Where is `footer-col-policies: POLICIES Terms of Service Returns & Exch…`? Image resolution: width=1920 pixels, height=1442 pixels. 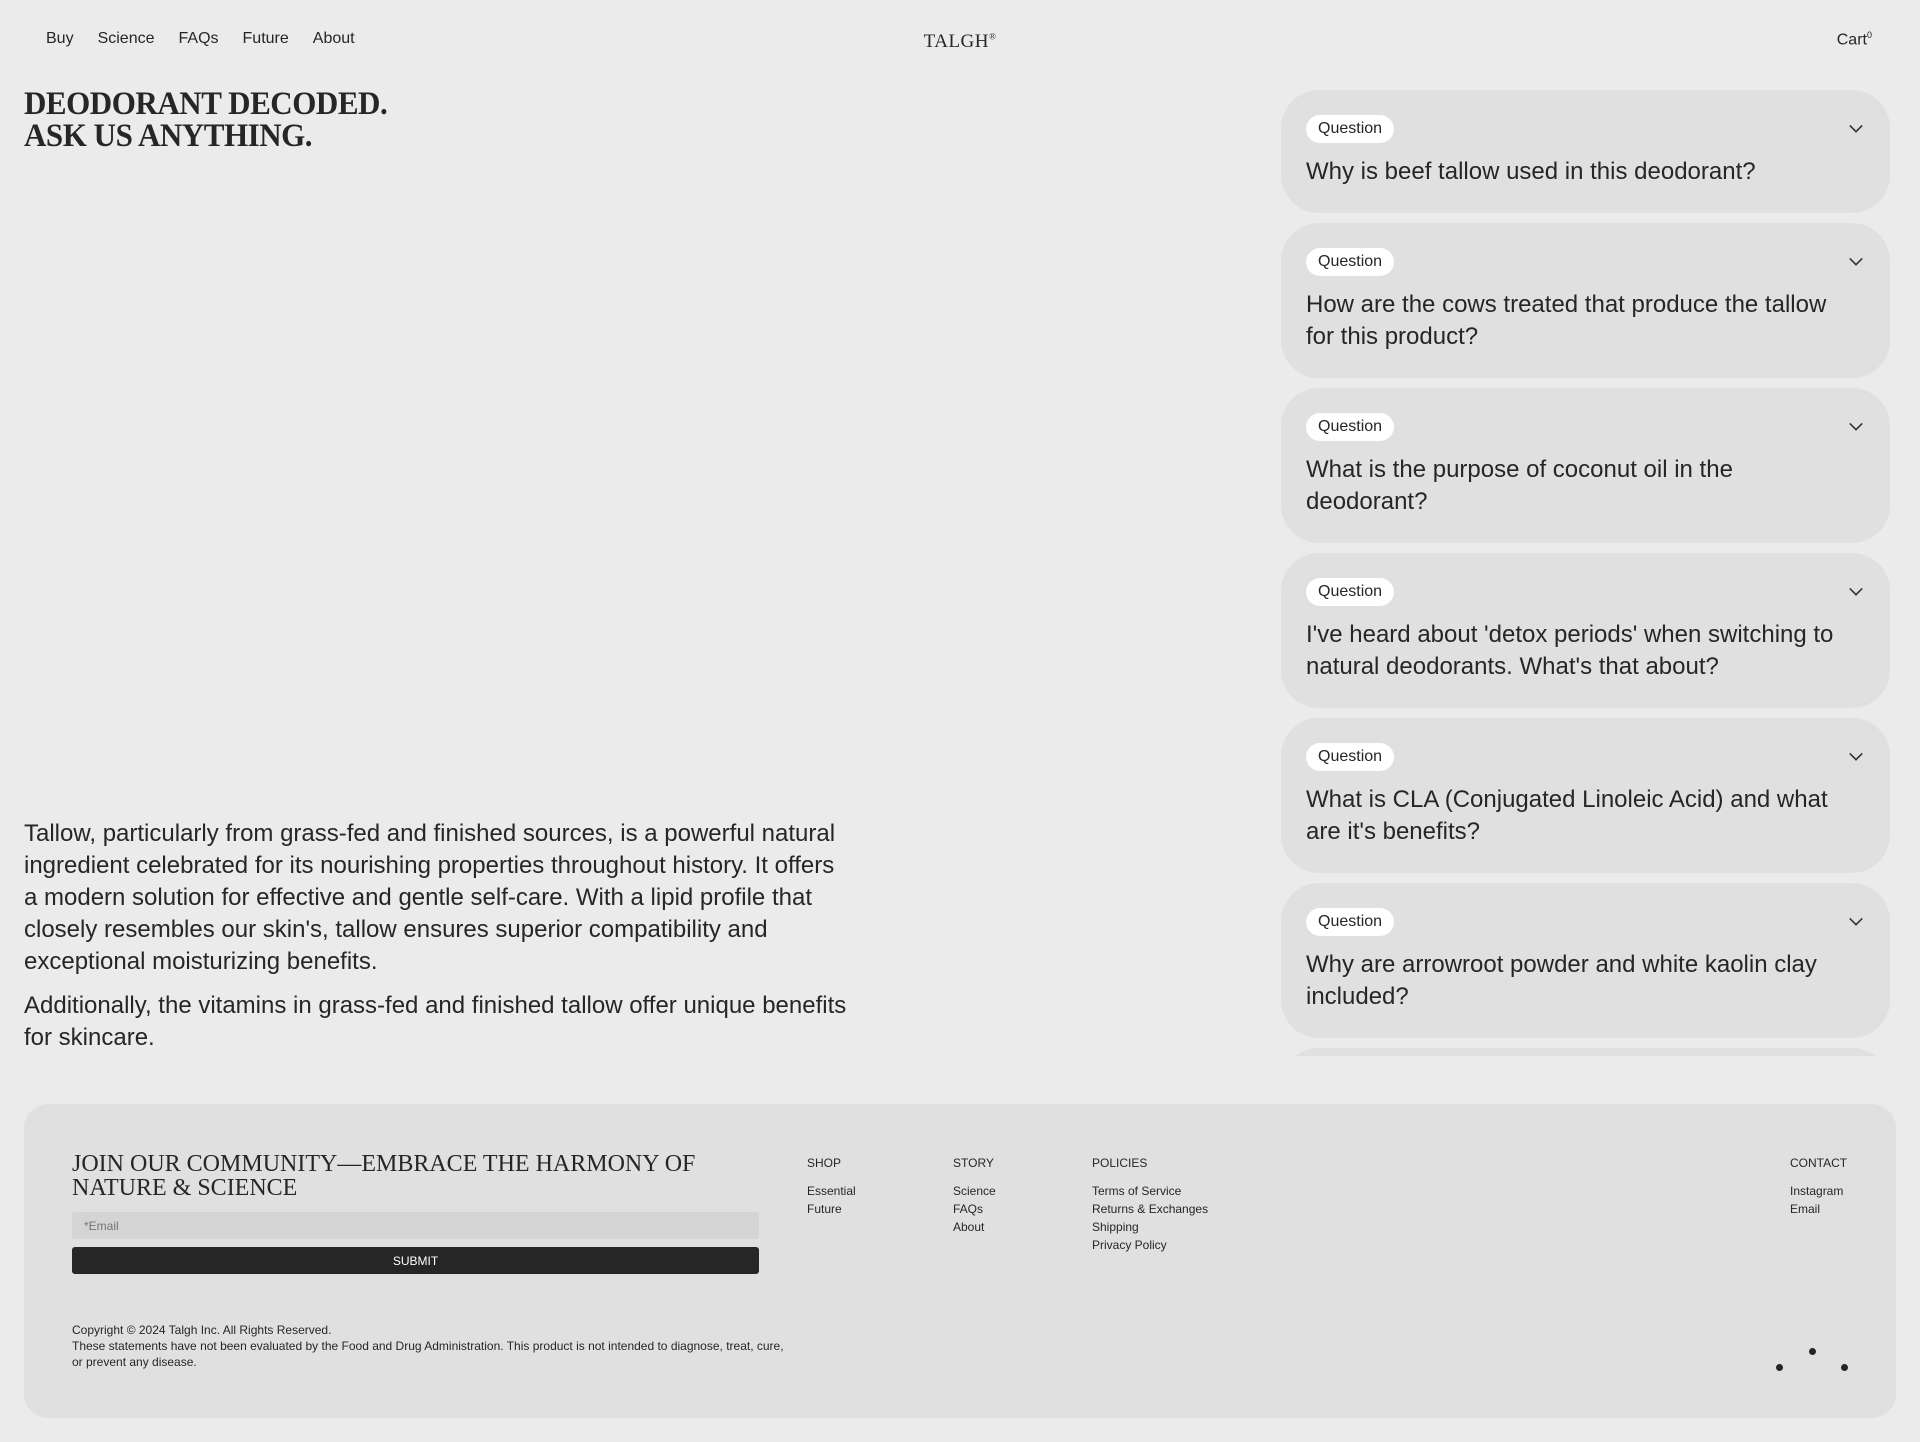 footer-col-policies: POLICIES Terms of Service Returns & Exch… is located at coordinates (1150, 1204).